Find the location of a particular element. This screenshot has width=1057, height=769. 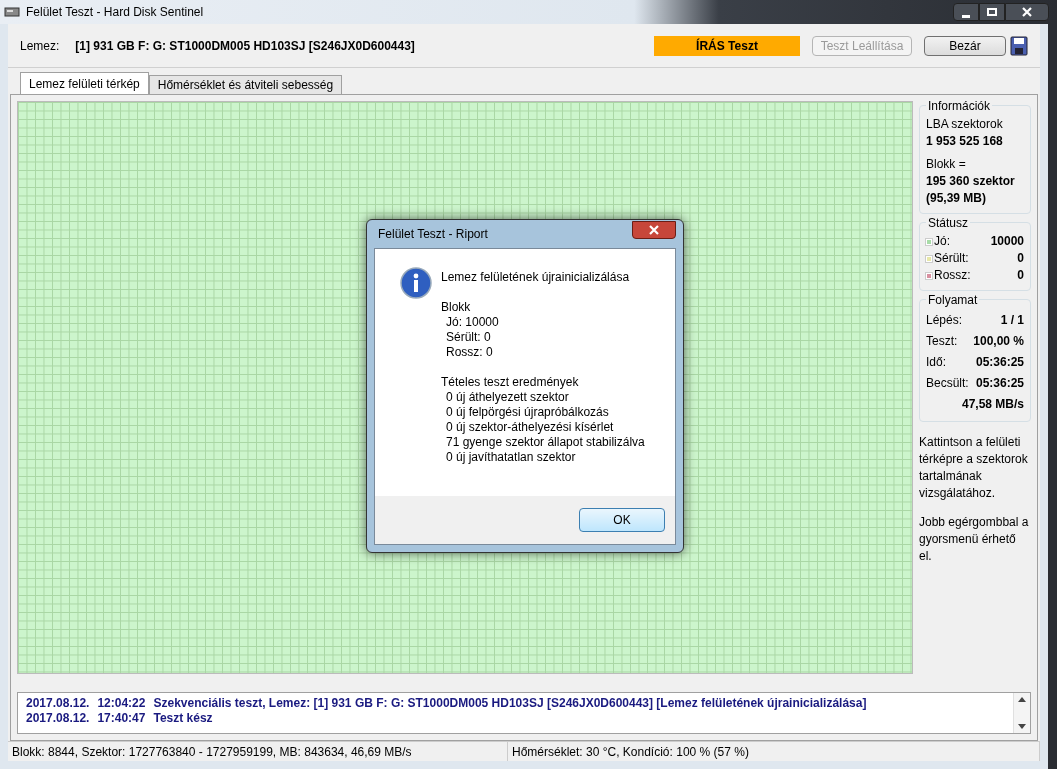

info-icon is located at coordinates (416, 283).